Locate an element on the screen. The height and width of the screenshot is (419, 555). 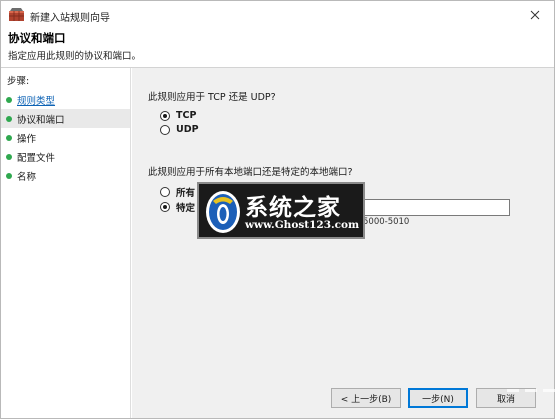
radio-specific-ports: 特定 is located at coordinates (177, 207).